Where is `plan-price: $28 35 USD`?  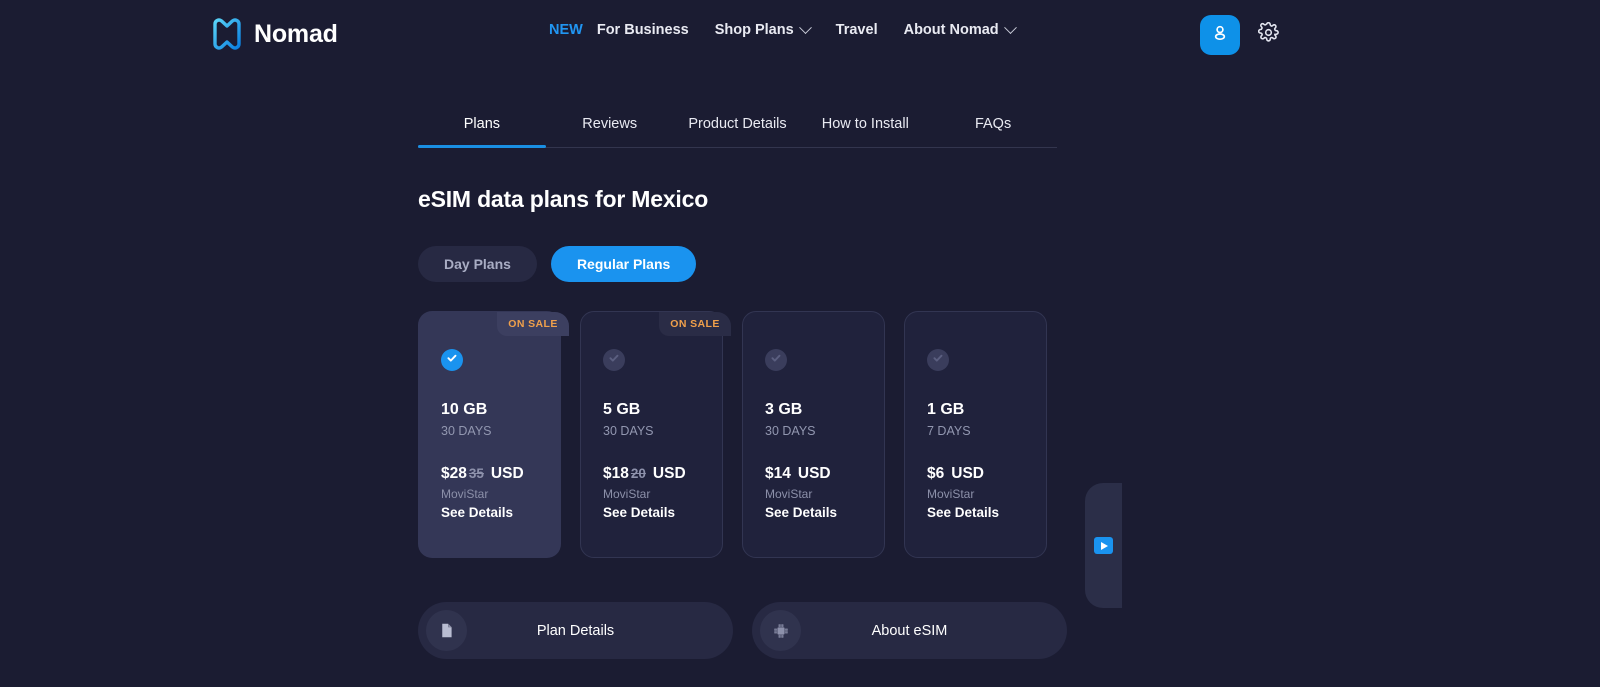
plan-price: $28 35 USD is located at coordinates (489, 474).